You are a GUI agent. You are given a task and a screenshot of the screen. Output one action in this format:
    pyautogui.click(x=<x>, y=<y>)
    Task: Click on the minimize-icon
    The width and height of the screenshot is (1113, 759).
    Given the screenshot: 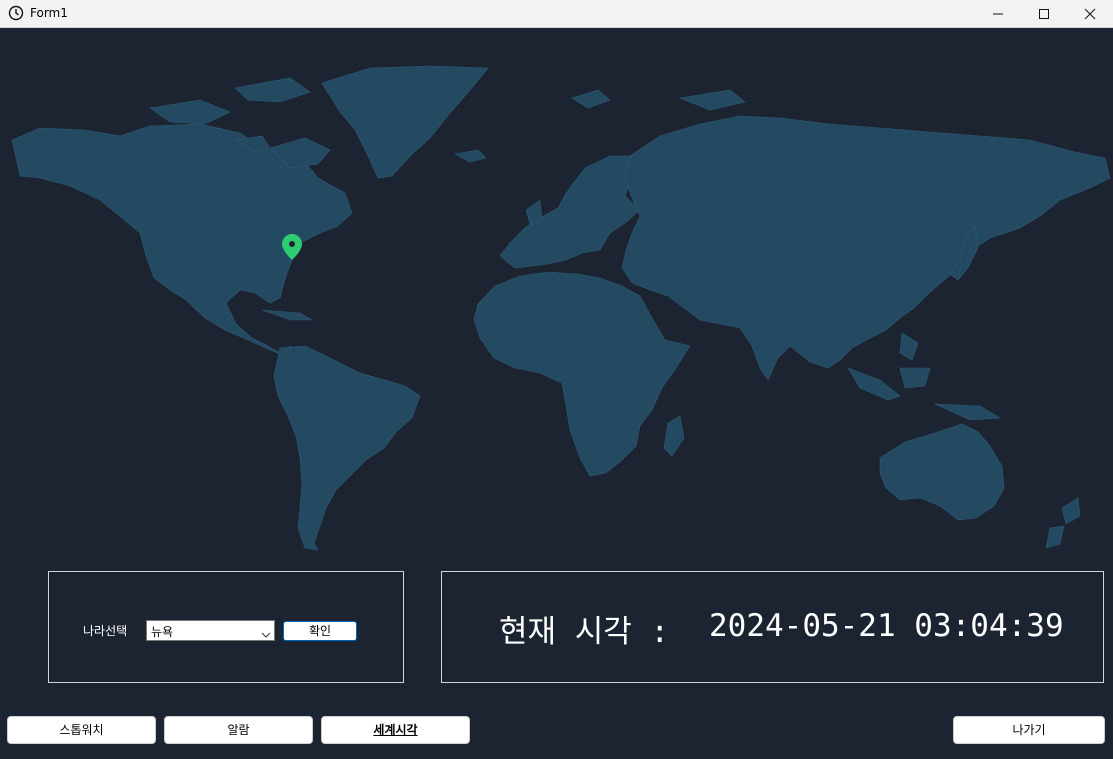 What is the action you would take?
    pyautogui.click(x=998, y=13)
    